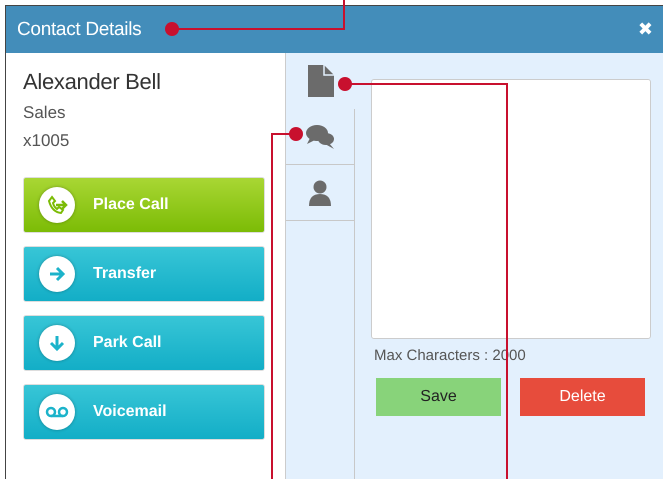 This screenshot has height=479, width=663. What do you see at coordinates (144, 343) in the screenshot?
I see `park-action-button: Park Call` at bounding box center [144, 343].